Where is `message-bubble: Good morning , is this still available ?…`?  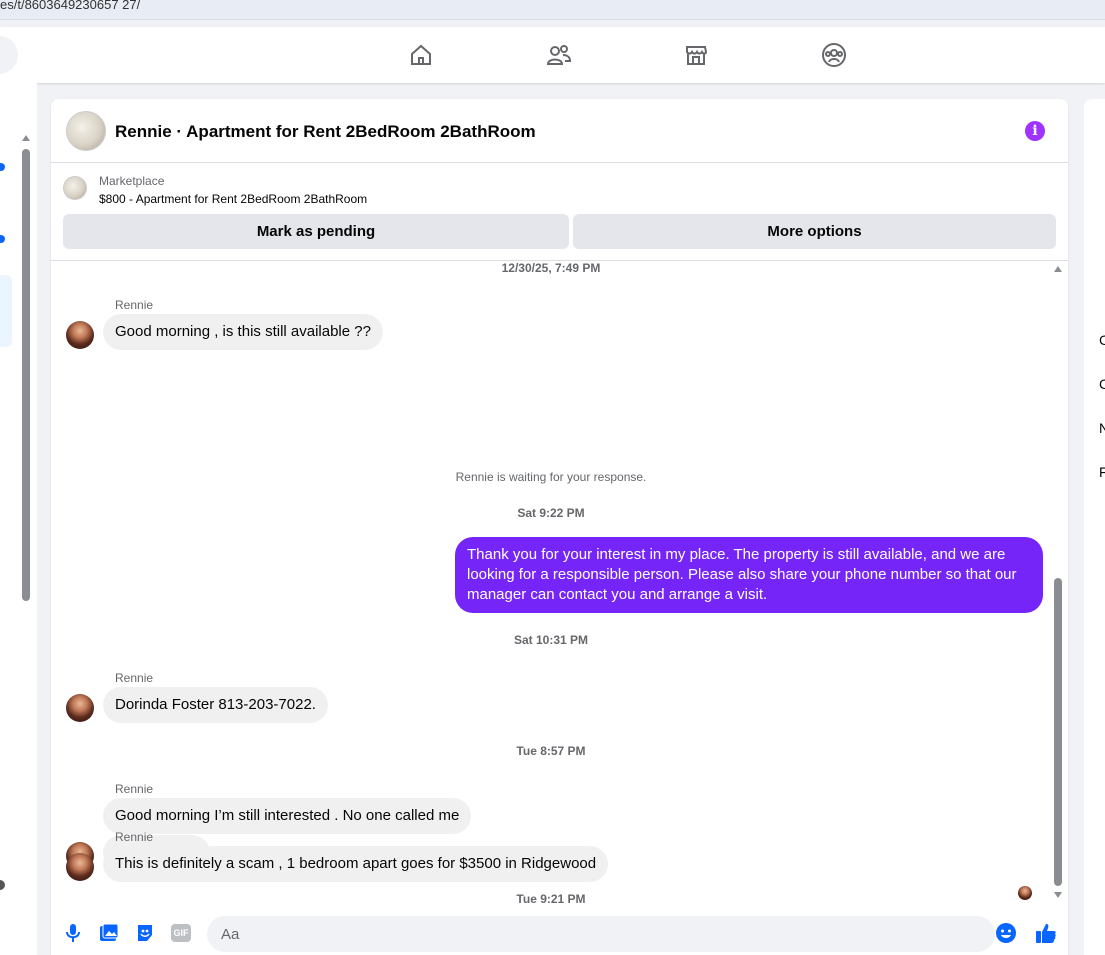 message-bubble: Good morning , is this still available ?… is located at coordinates (243, 332).